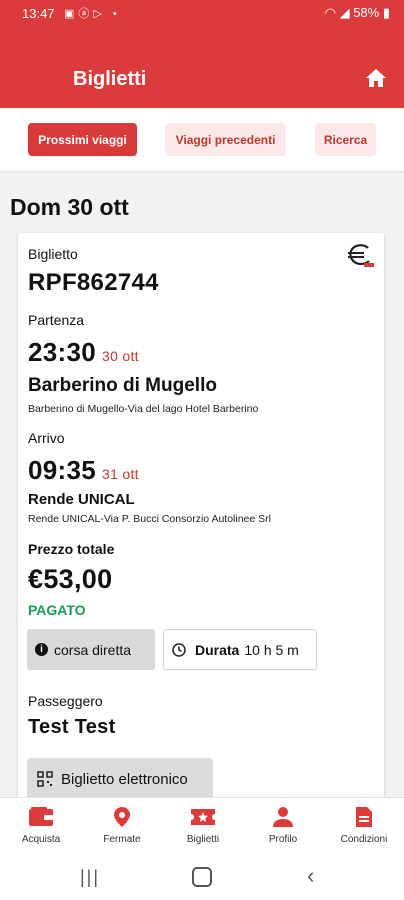  I want to click on arrival-row: 09:35 31 ott, so click(83, 470).